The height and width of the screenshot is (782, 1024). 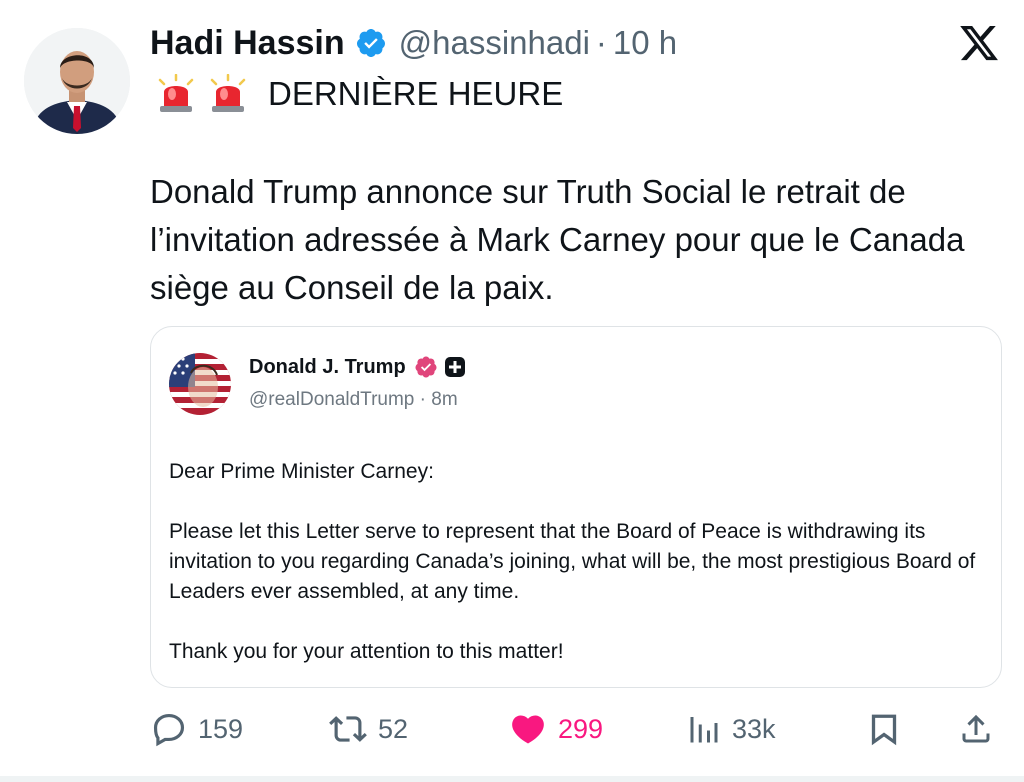 I want to click on repost-count: 52, so click(x=393, y=728).